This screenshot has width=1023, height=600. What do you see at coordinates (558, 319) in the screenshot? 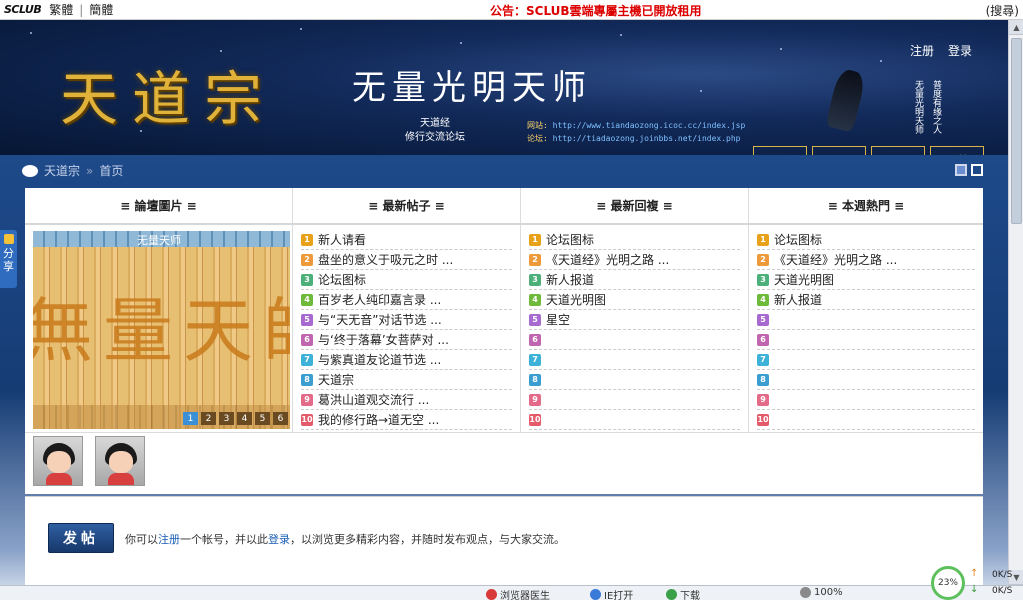
I see `list-item-title: 星空` at bounding box center [558, 319].